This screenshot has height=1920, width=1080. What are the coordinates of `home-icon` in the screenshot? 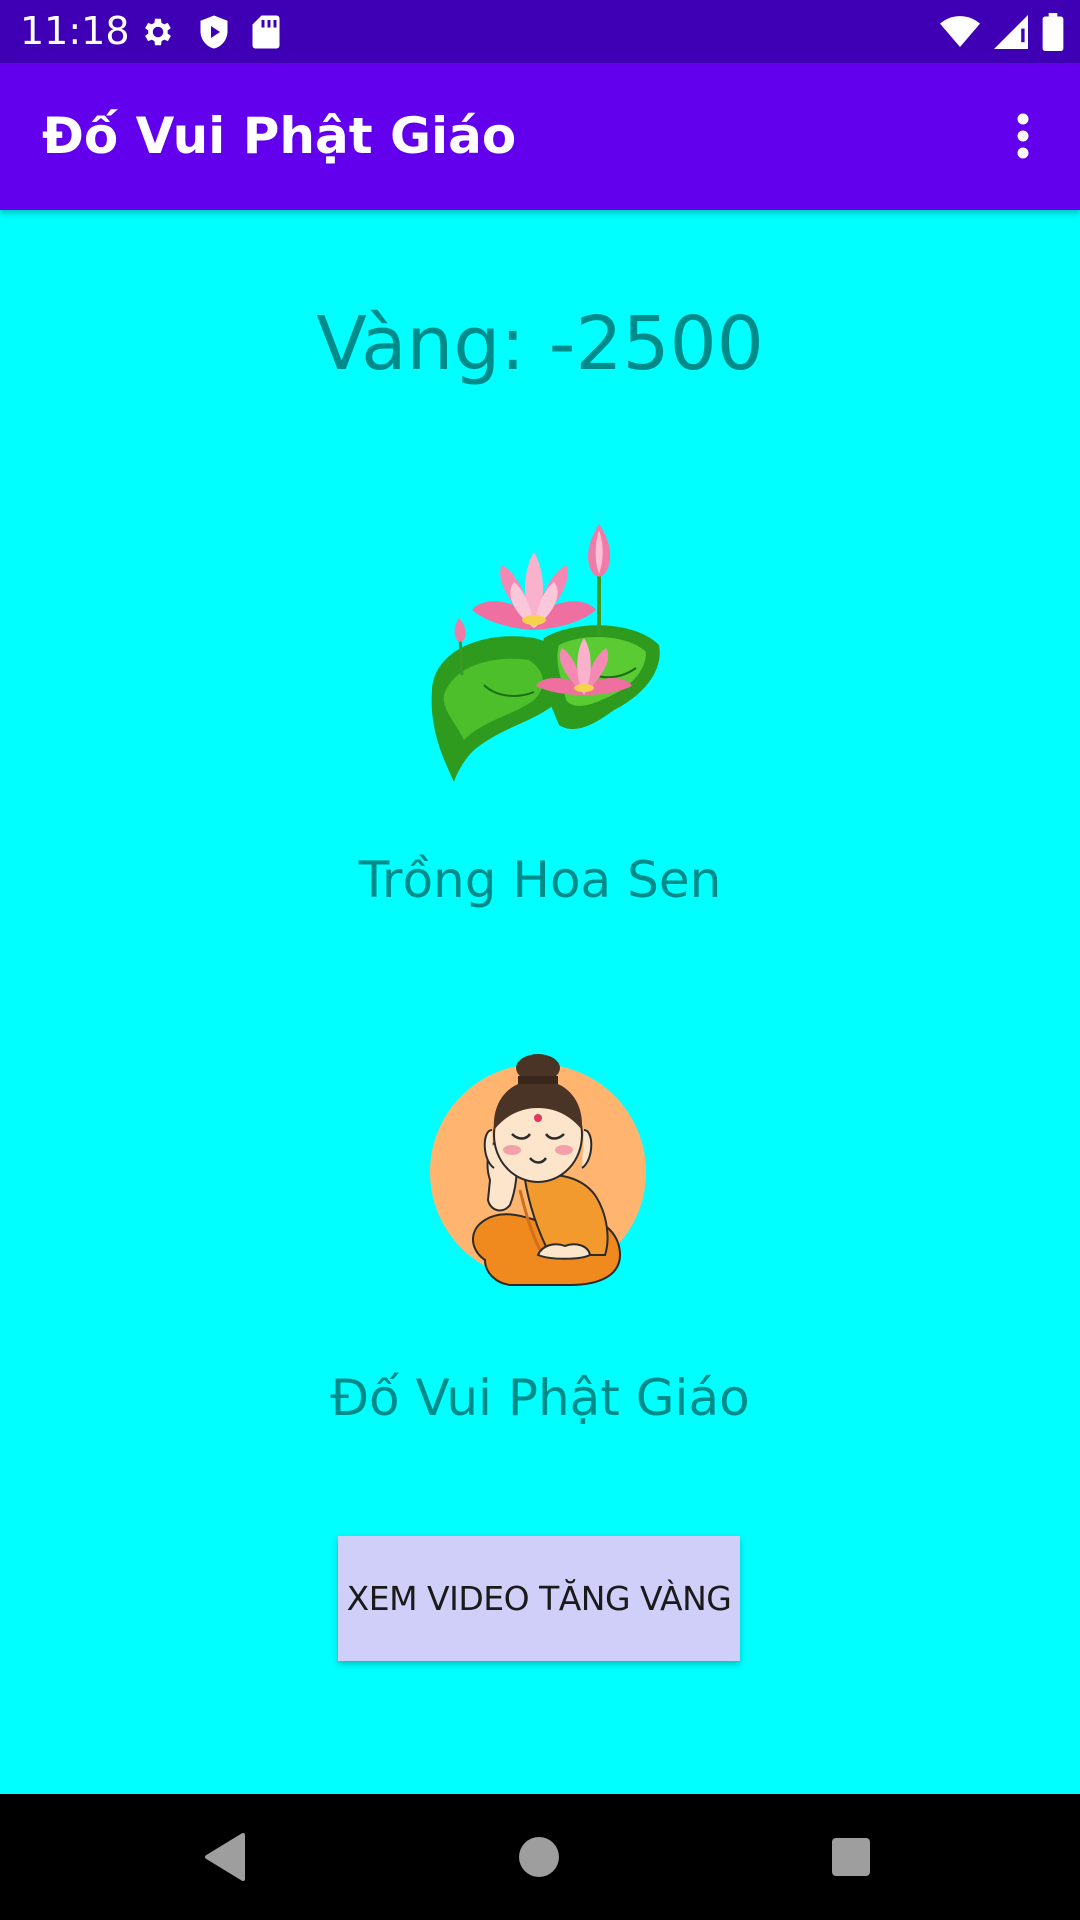 It's located at (539, 1857).